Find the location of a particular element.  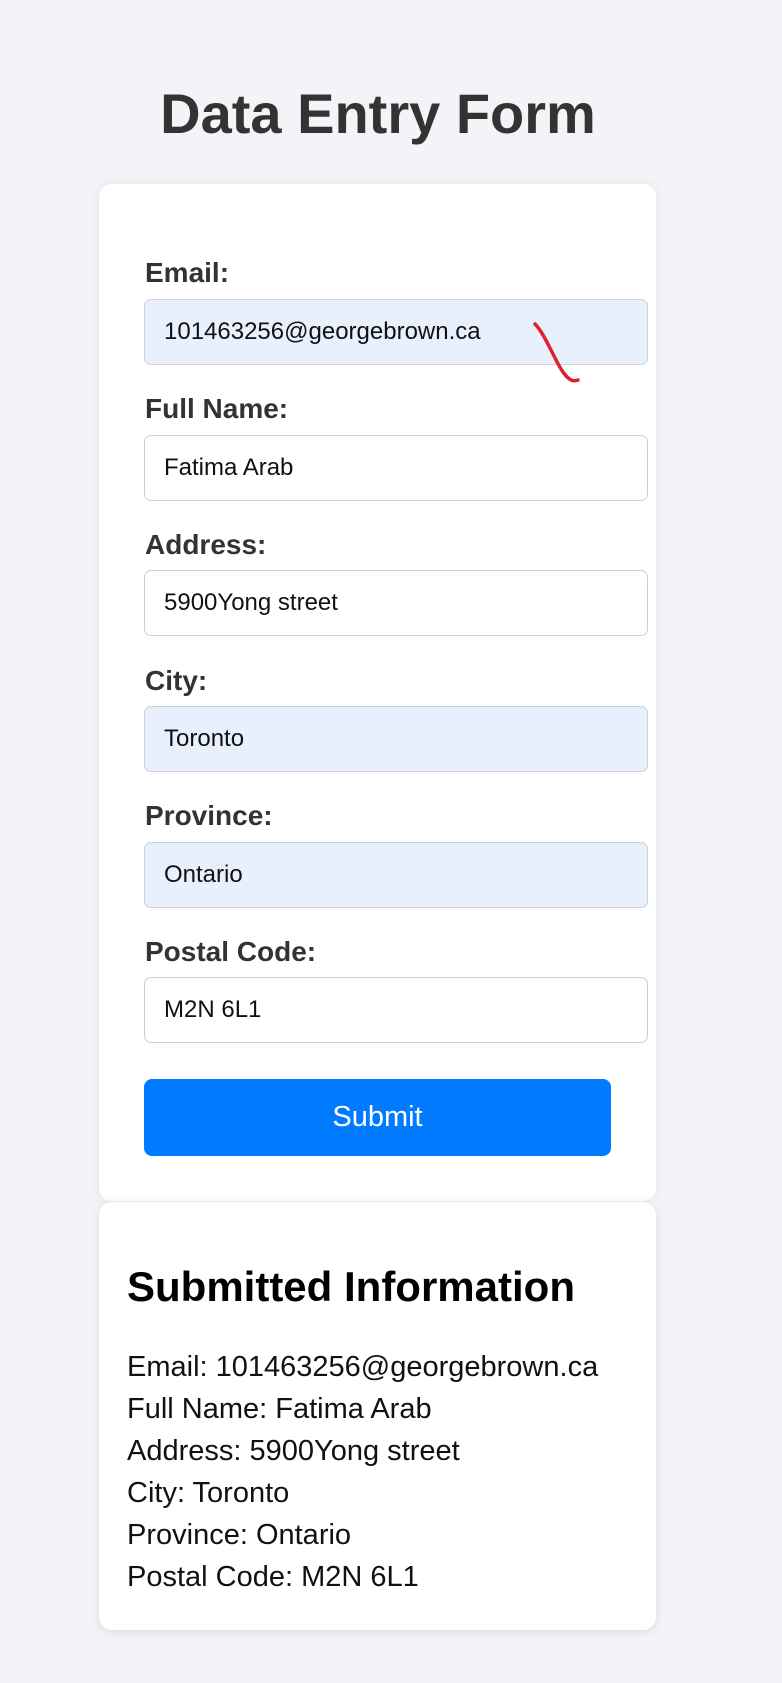

submitted-province: Province: Ontario is located at coordinates (239, 1535).